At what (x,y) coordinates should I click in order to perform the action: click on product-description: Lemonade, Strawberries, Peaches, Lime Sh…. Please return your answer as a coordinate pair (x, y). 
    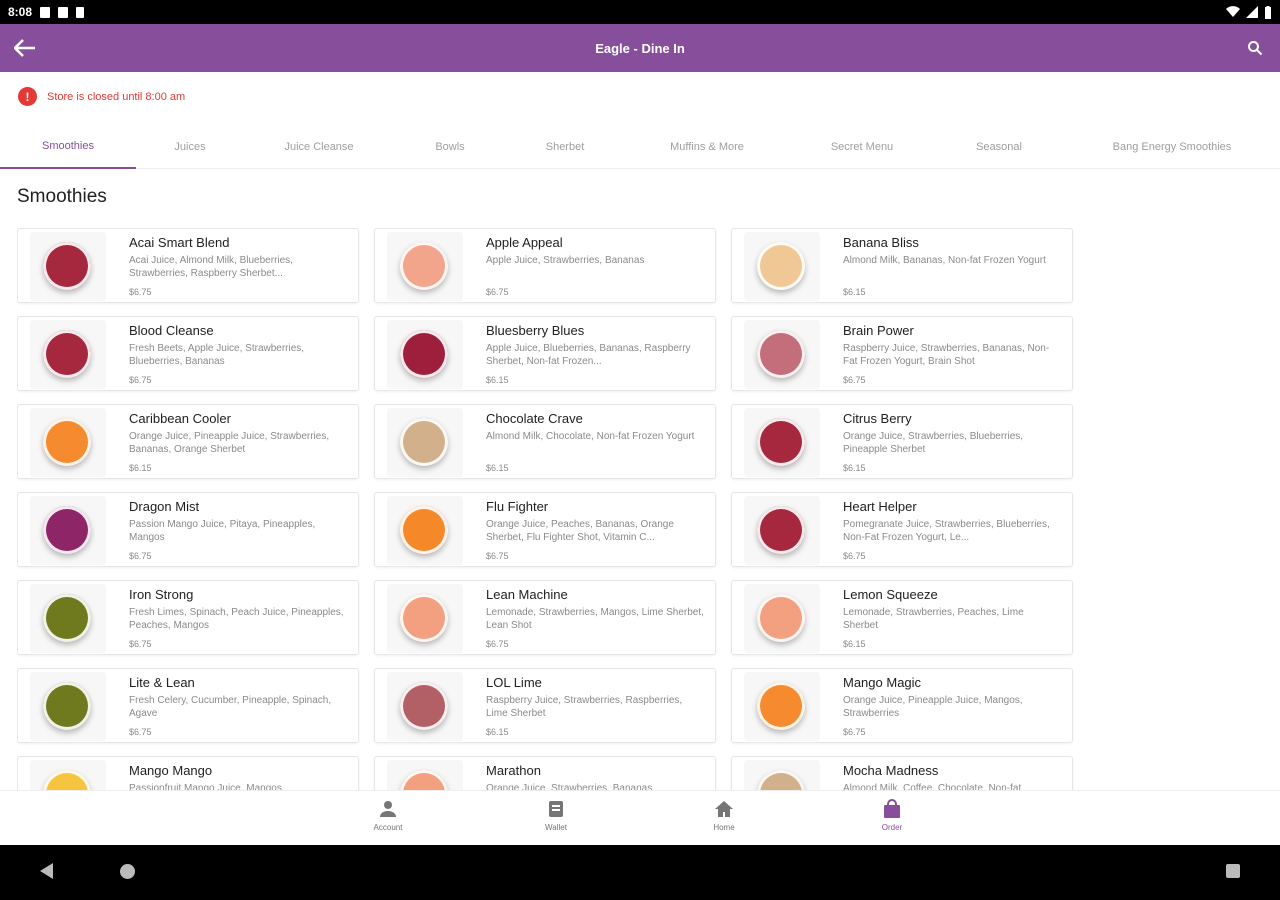
    Looking at the image, I should click on (933, 619).